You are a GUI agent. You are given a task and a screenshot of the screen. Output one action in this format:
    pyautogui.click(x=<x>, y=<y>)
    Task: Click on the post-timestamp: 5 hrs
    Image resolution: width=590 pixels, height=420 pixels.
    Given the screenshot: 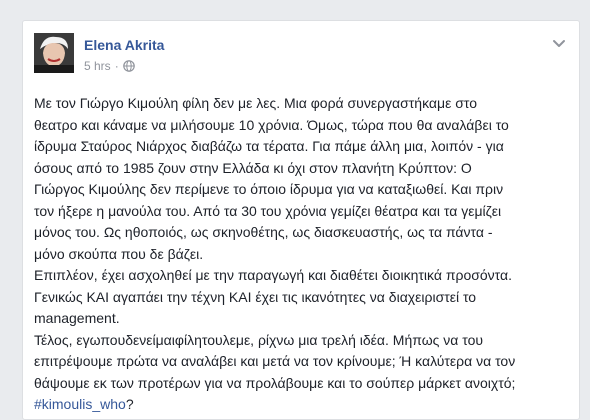 What is the action you would take?
    pyautogui.click(x=97, y=66)
    